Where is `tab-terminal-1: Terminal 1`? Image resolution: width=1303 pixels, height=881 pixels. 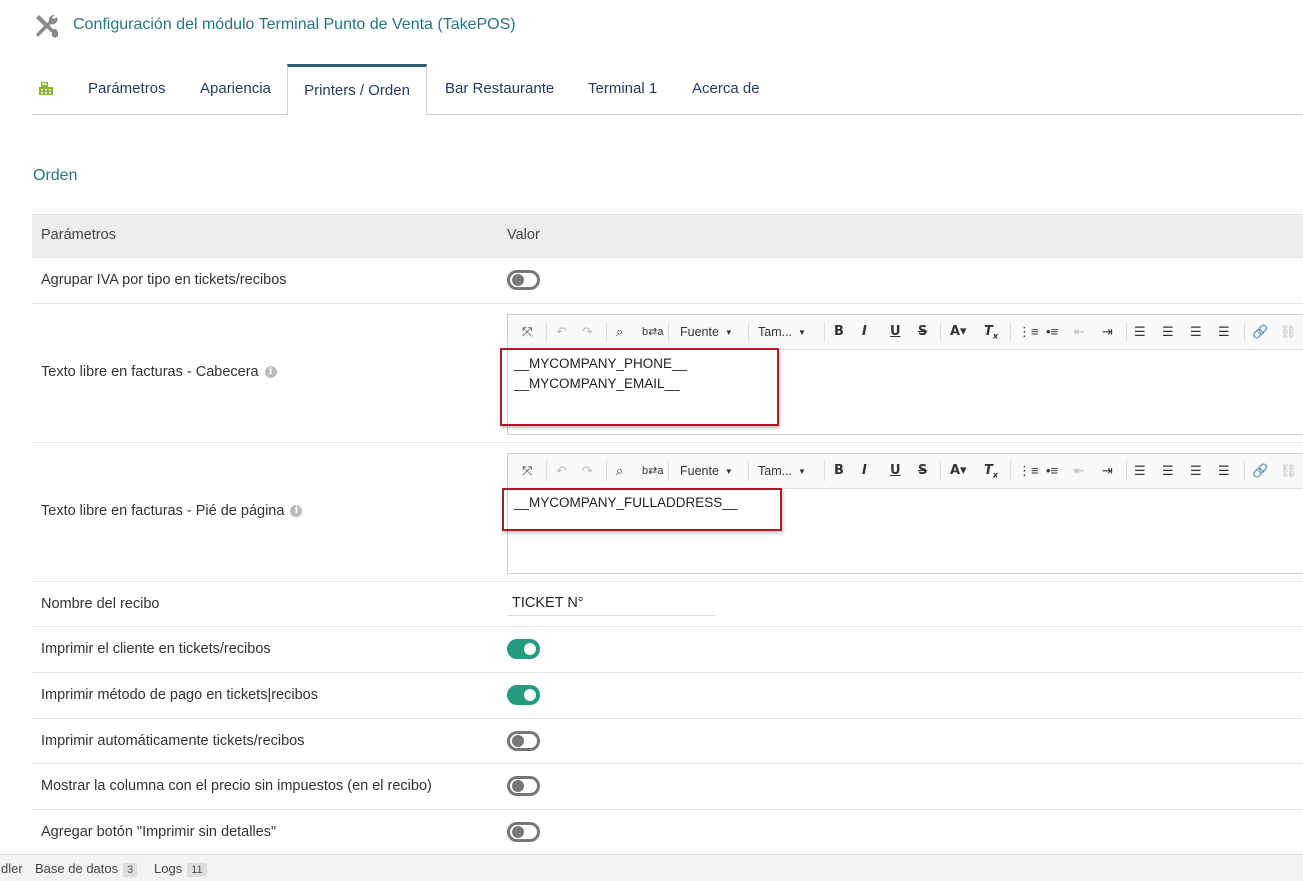 tab-terminal-1: Terminal 1 is located at coordinates (622, 89).